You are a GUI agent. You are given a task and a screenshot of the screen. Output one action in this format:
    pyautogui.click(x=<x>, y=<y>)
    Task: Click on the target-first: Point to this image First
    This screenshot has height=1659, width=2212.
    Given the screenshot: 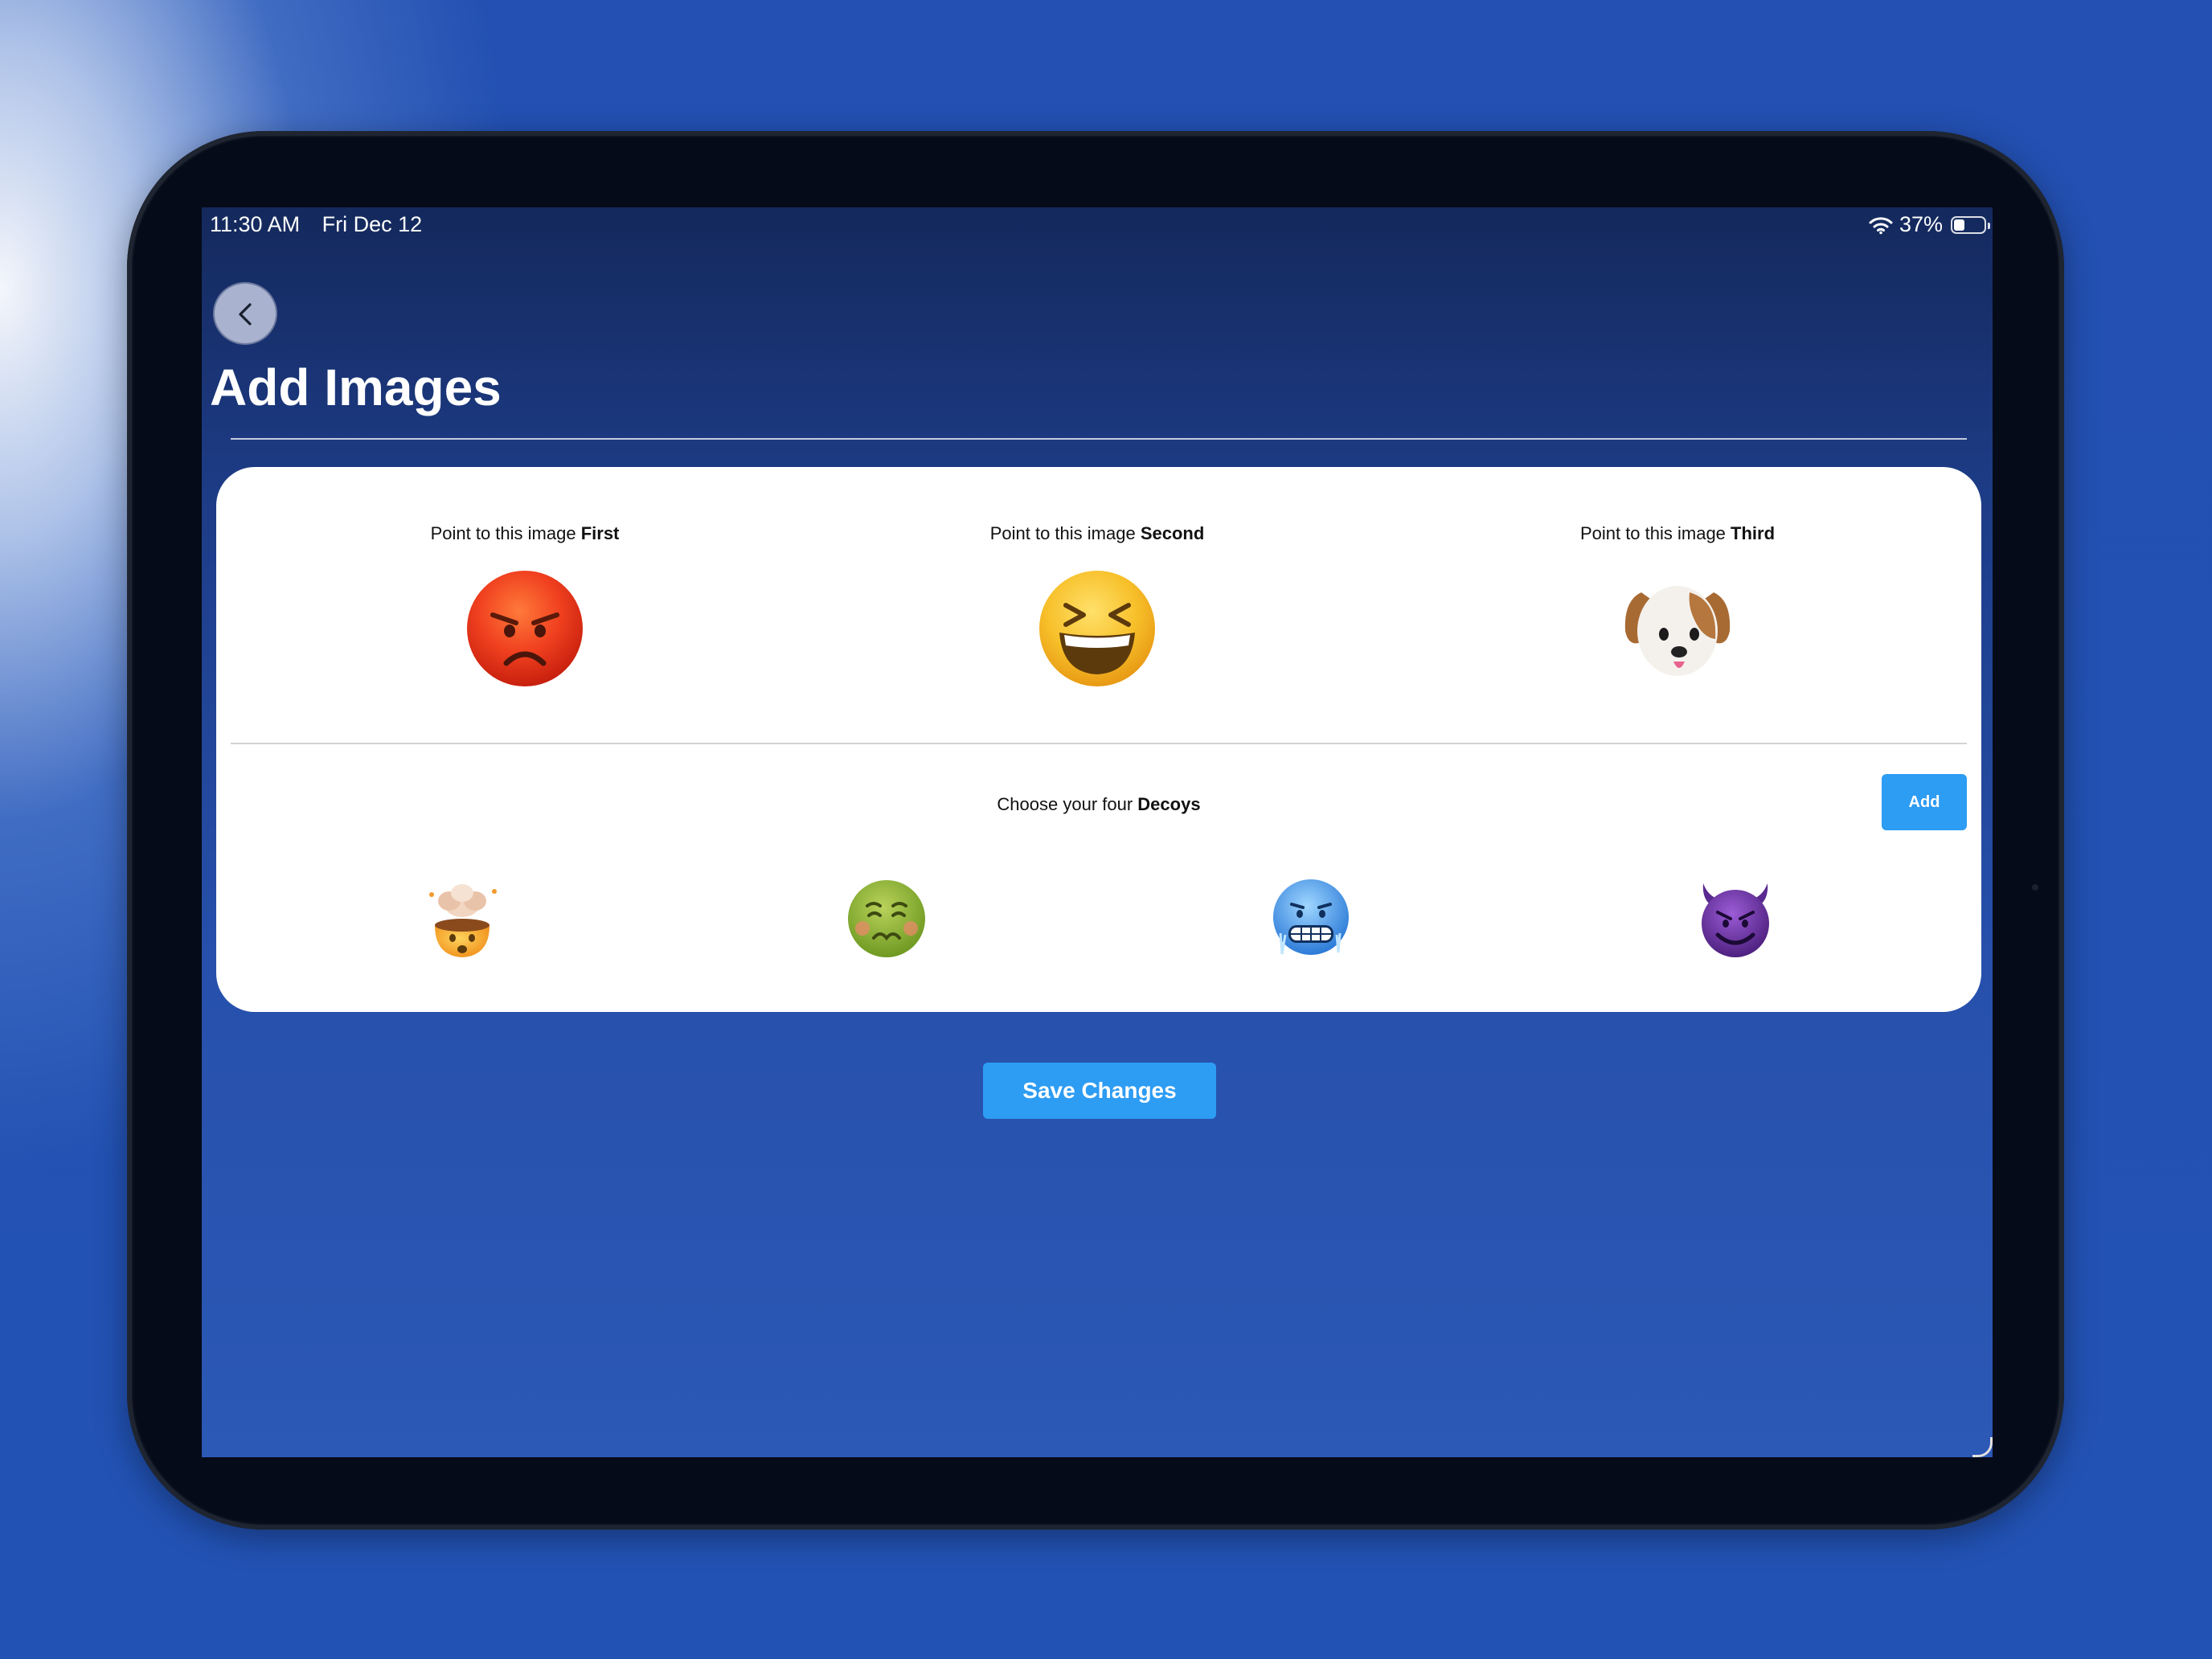 What is the action you would take?
    pyautogui.click(x=525, y=606)
    